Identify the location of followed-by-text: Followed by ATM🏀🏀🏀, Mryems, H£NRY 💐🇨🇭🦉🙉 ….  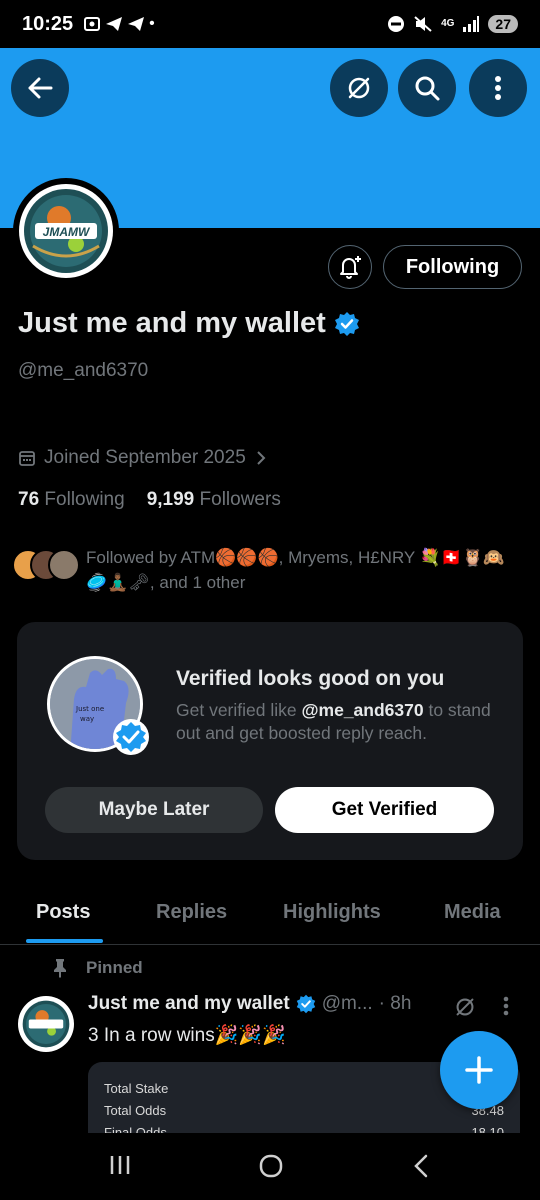
(295, 570).